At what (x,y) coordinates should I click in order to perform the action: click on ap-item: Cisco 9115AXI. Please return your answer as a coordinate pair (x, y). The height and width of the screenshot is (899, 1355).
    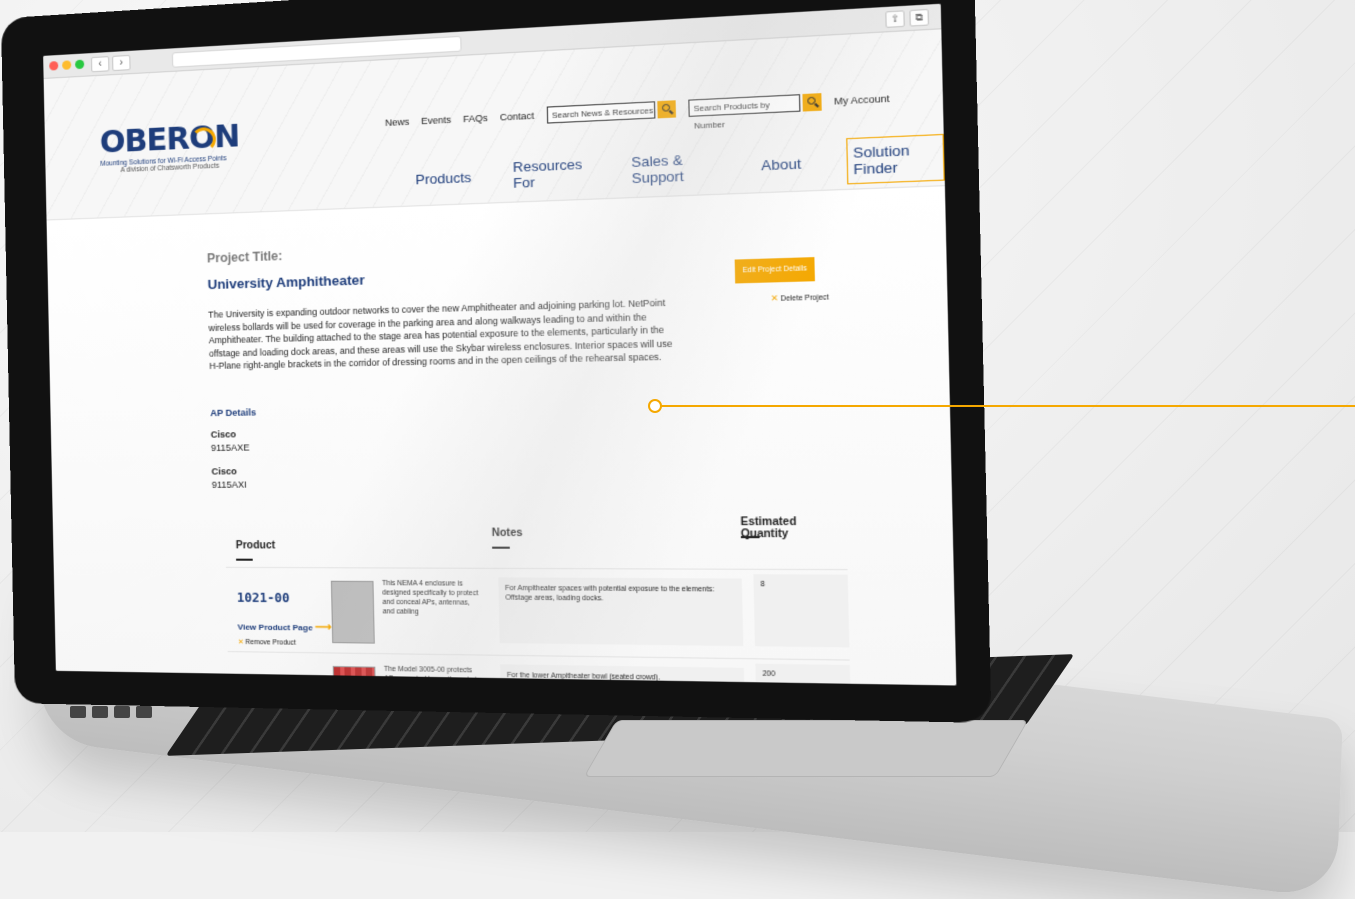
    Looking at the image, I should click on (581, 475).